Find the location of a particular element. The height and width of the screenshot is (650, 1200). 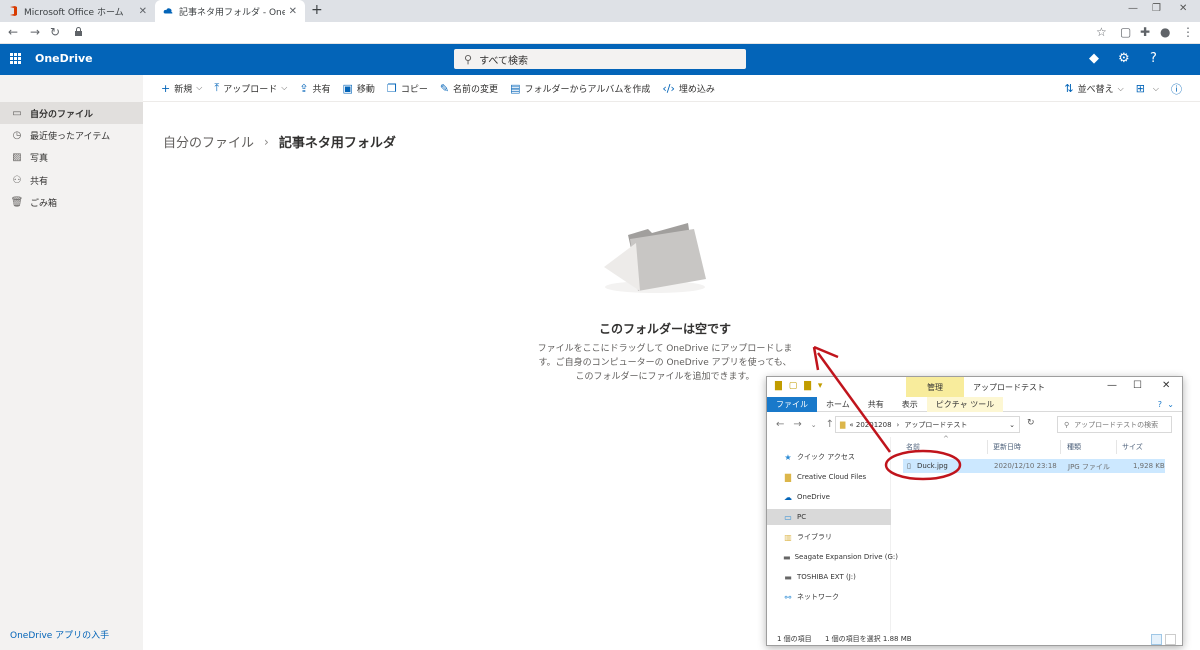

nav-seagate-drive: ▬ Seagate Expansion Drive (G:) is located at coordinates (832, 557).